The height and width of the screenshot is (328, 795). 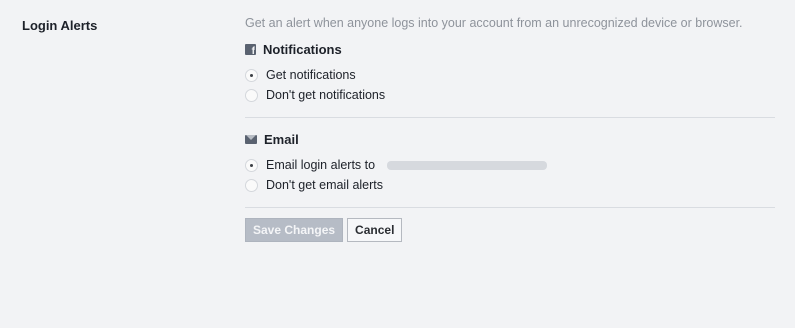 I want to click on dont-get-email-alerts-label: Don't get email alerts, so click(x=325, y=185).